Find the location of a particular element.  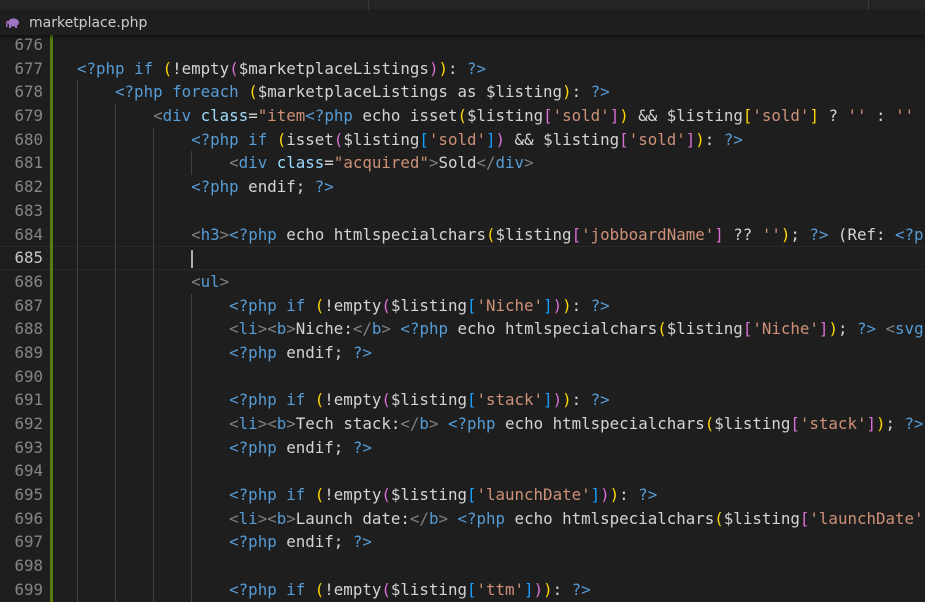

code-token: ?? is located at coordinates (742, 234).